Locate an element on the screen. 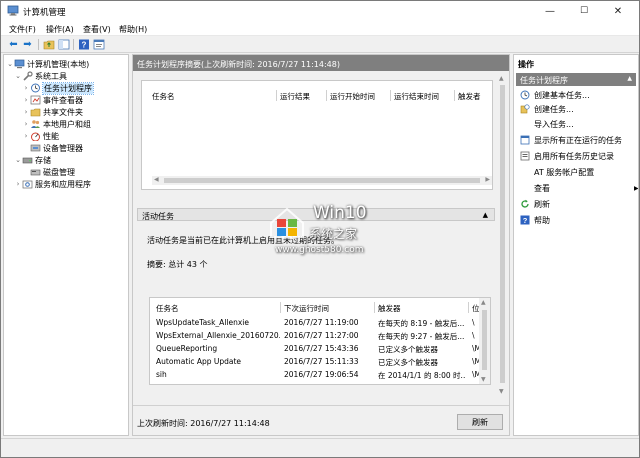 The height and width of the screenshot is (458, 640). center-vertical-scrollbar: ▲ ▼ is located at coordinates (502, 235).